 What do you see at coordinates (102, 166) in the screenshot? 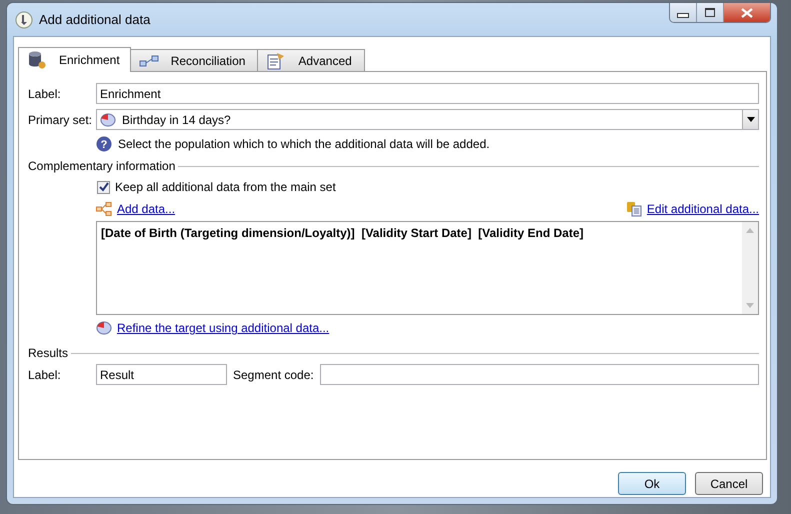
I see `section-title: Complementary information` at bounding box center [102, 166].